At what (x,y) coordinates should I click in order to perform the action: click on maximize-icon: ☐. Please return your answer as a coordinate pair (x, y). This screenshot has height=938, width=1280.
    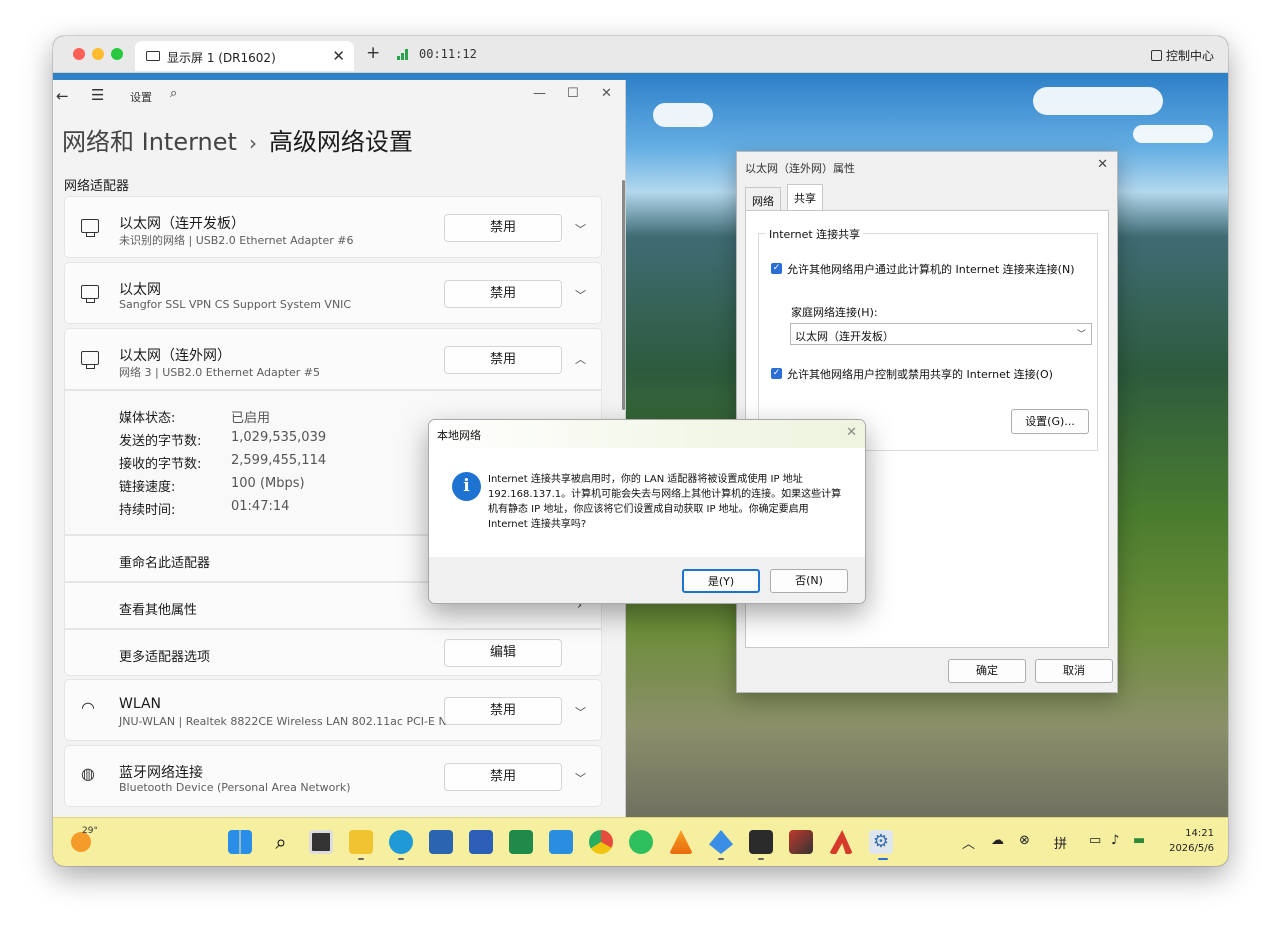
    Looking at the image, I should click on (573, 93).